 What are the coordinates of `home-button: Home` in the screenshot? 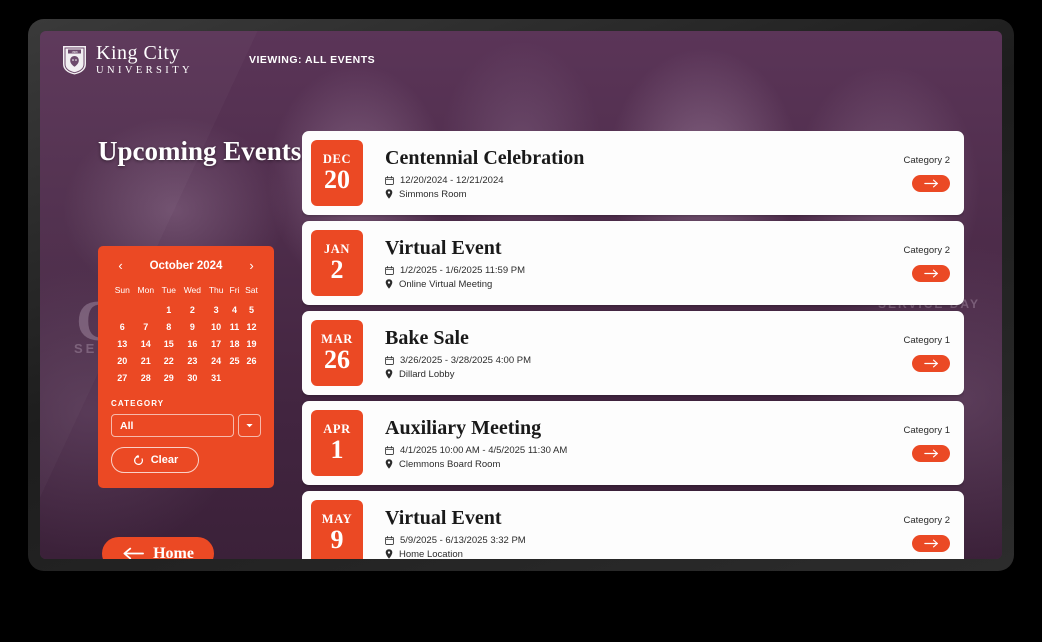 It's located at (158, 548).